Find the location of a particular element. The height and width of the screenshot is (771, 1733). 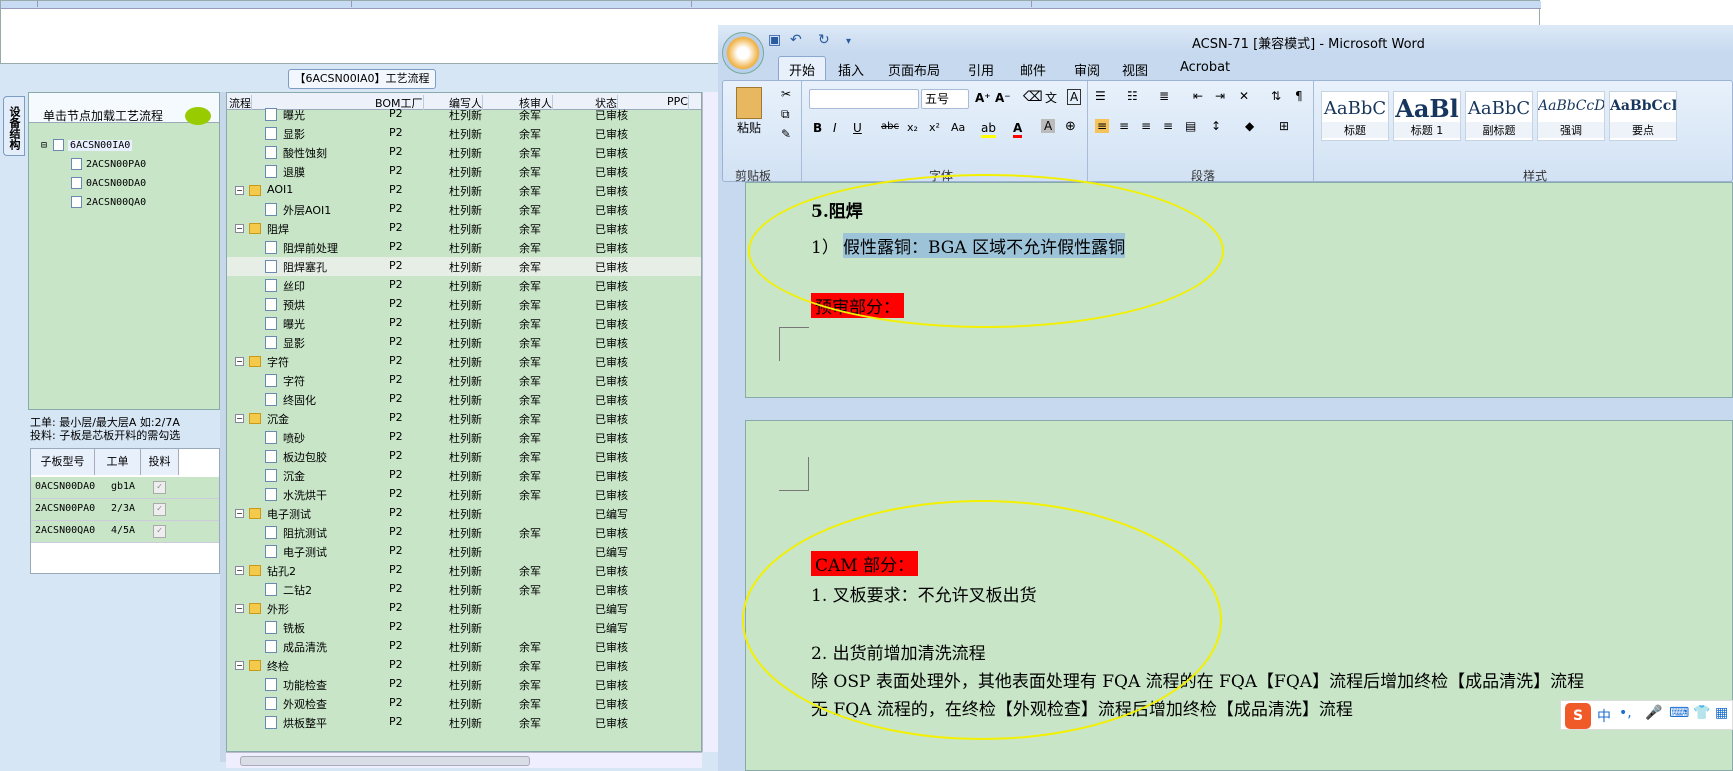

flow-row: 外观检查 P2 杜列新 余军 已审核 is located at coordinates (464, 703).